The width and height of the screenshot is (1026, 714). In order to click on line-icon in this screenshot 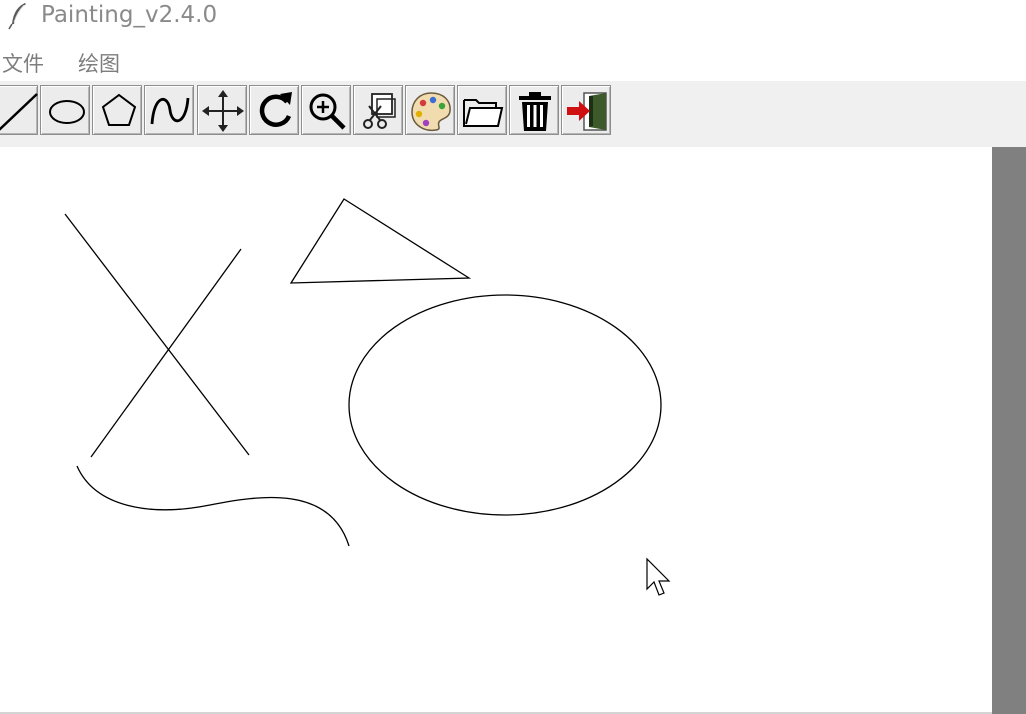, I will do `click(19, 112)`.